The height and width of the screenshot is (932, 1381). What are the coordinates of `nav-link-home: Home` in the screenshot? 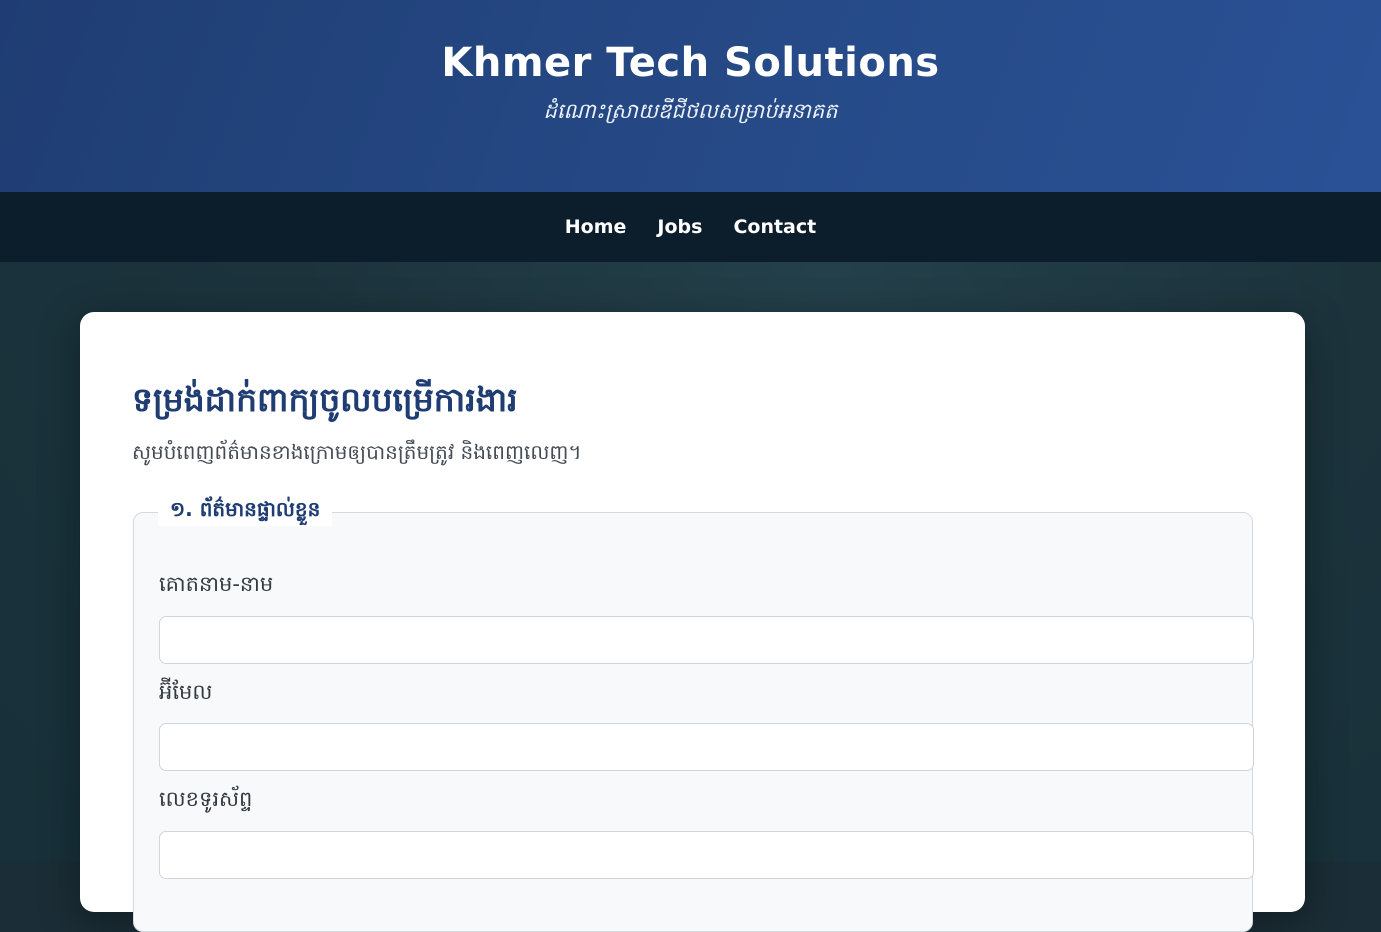 It's located at (596, 227).